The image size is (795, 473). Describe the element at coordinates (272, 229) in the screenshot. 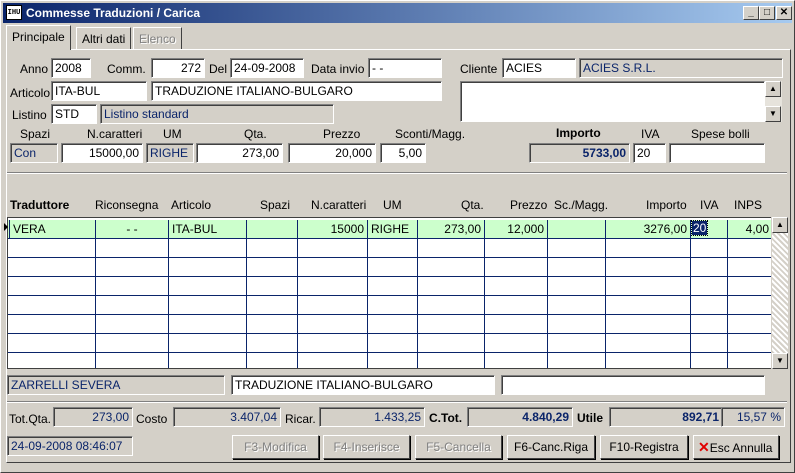

I see `cell-spazi` at that location.